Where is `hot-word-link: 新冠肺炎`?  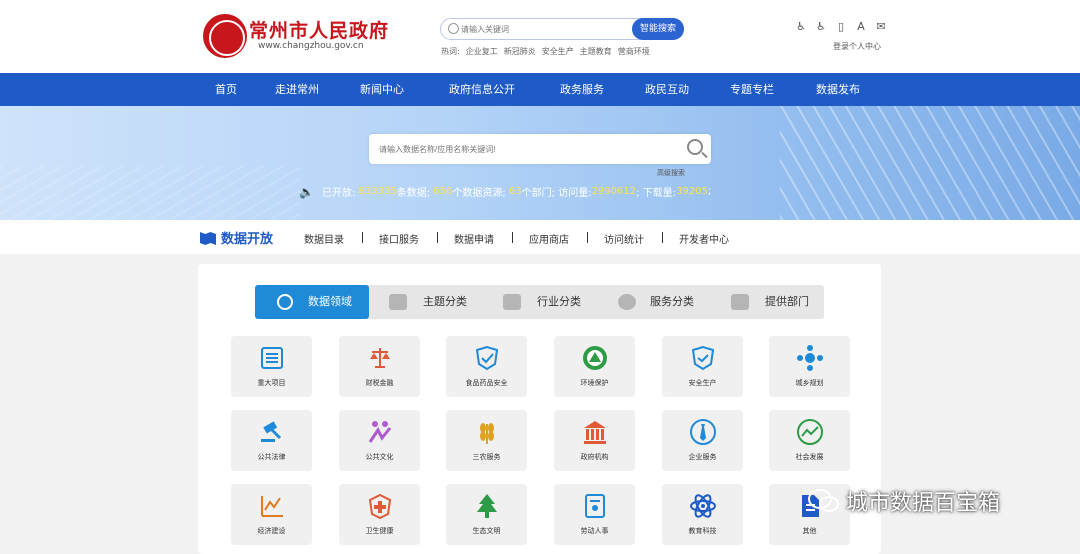 hot-word-link: 新冠肺炎 is located at coordinates (520, 51).